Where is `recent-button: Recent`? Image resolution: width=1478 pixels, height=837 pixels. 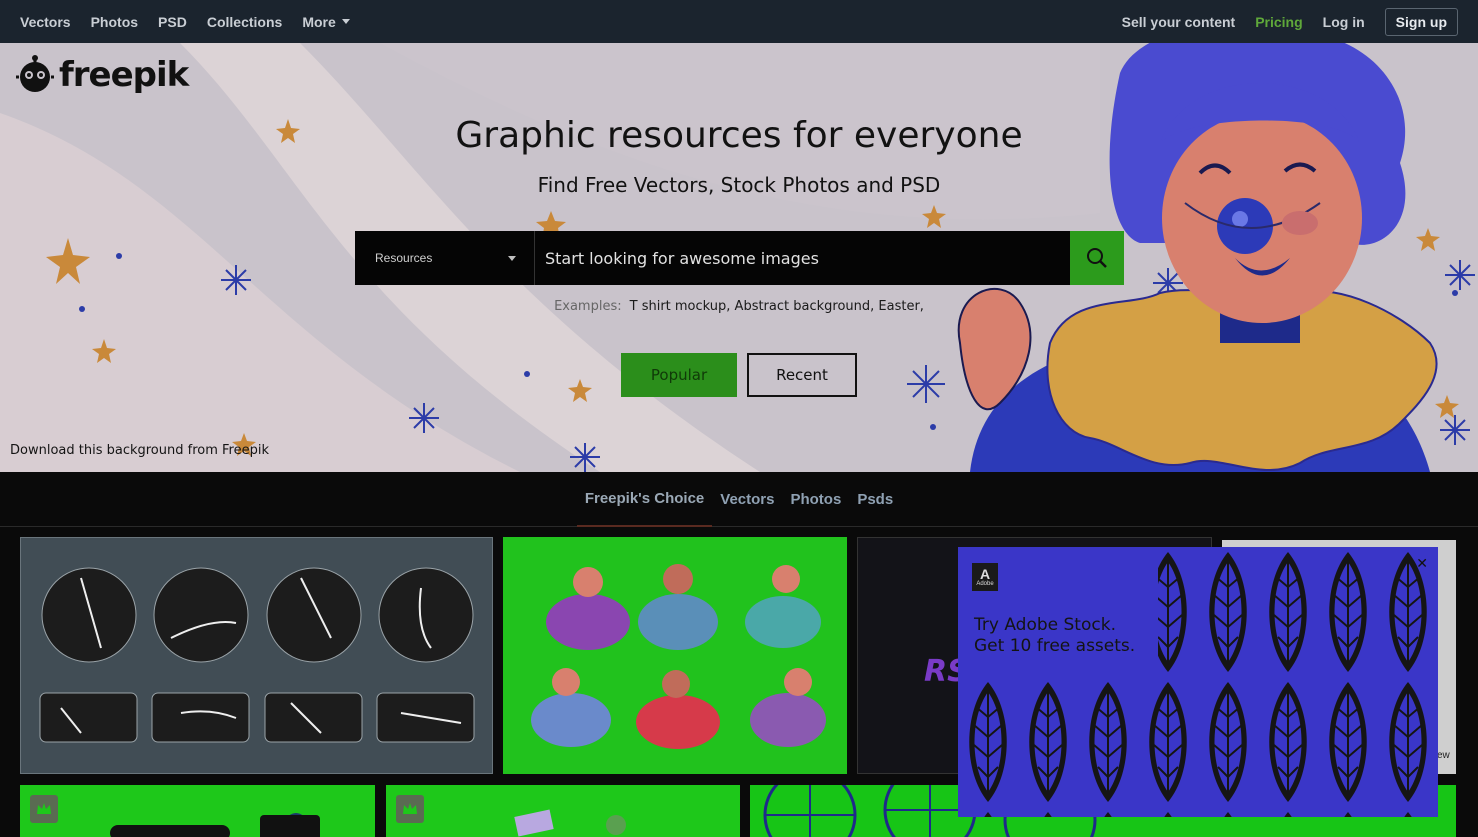 recent-button: Recent is located at coordinates (802, 375).